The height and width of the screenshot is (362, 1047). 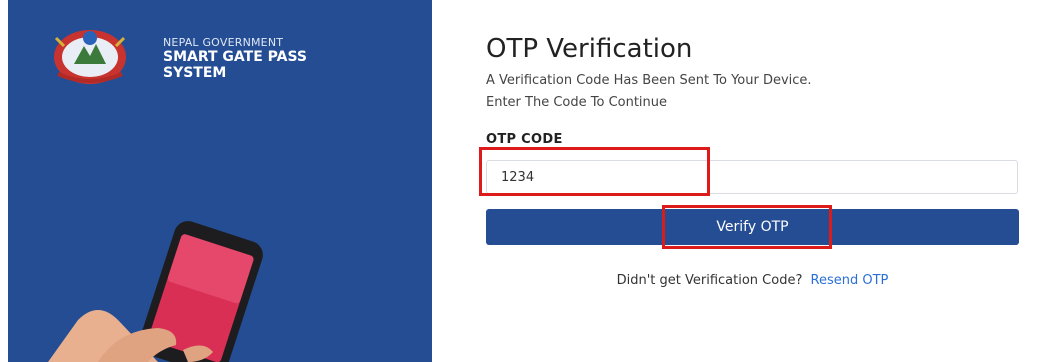 What do you see at coordinates (589, 49) in the screenshot?
I see `page-title: OTP Verification` at bounding box center [589, 49].